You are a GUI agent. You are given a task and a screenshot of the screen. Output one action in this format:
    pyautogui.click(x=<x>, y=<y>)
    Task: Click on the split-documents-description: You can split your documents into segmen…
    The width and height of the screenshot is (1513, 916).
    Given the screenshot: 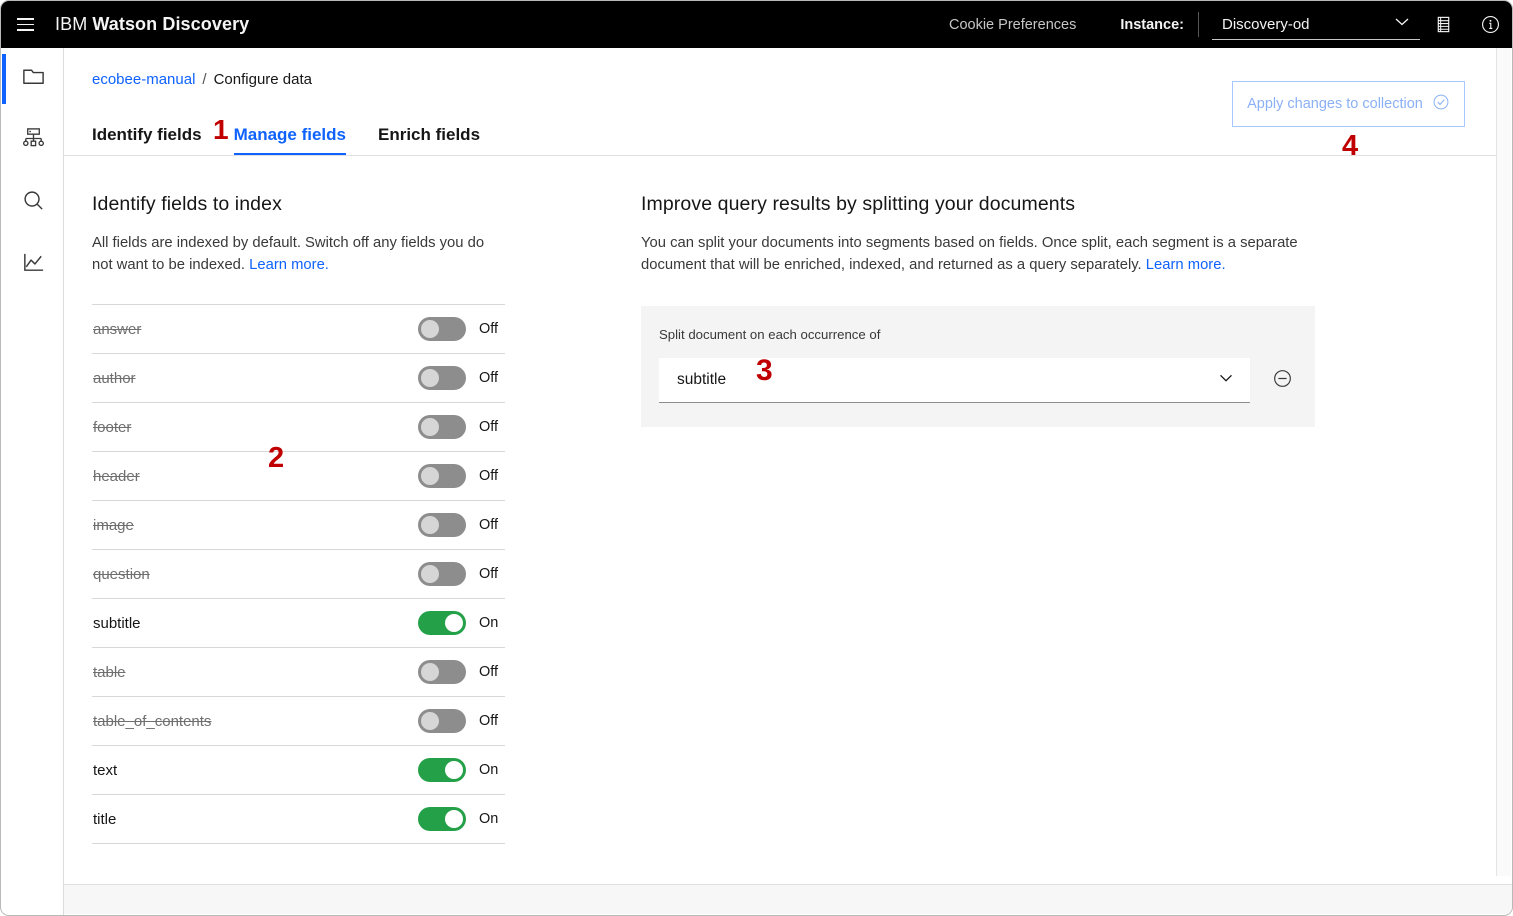 What is the action you would take?
    pyautogui.click(x=981, y=254)
    